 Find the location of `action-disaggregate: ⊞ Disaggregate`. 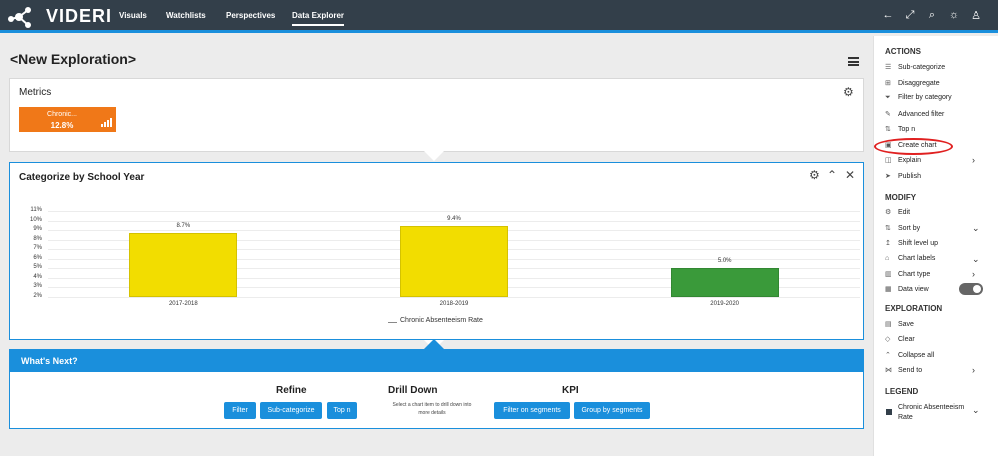

action-disaggregate: ⊞ Disaggregate is located at coordinates (935, 84).